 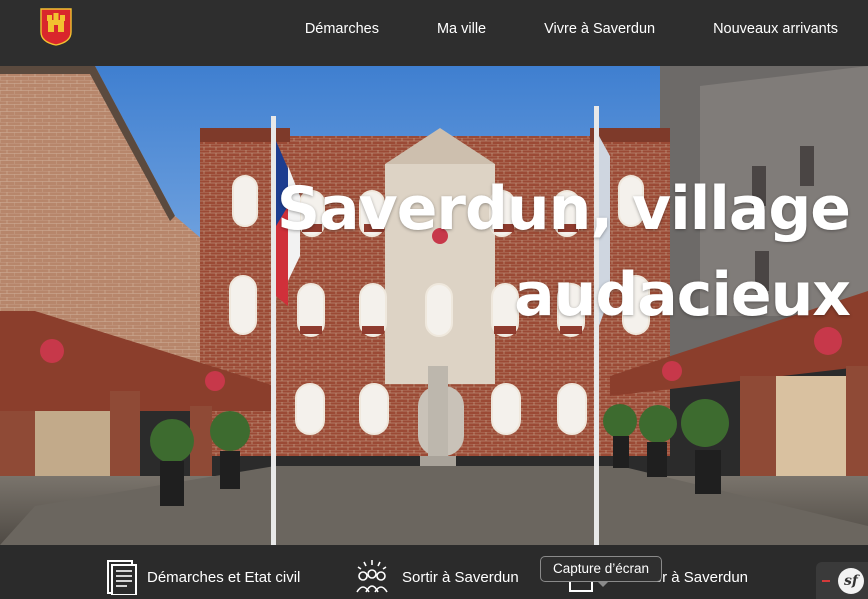 I want to click on minimize-icon, so click(x=826, y=581).